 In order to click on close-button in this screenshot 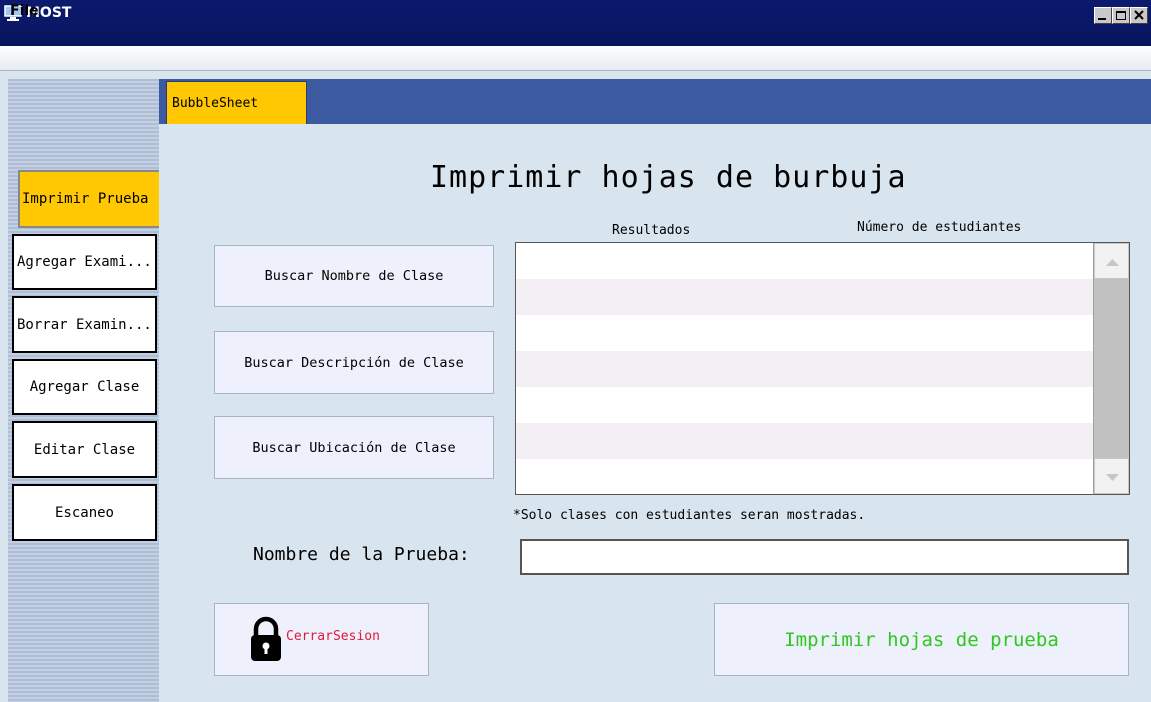, I will do `click(1139, 15)`.